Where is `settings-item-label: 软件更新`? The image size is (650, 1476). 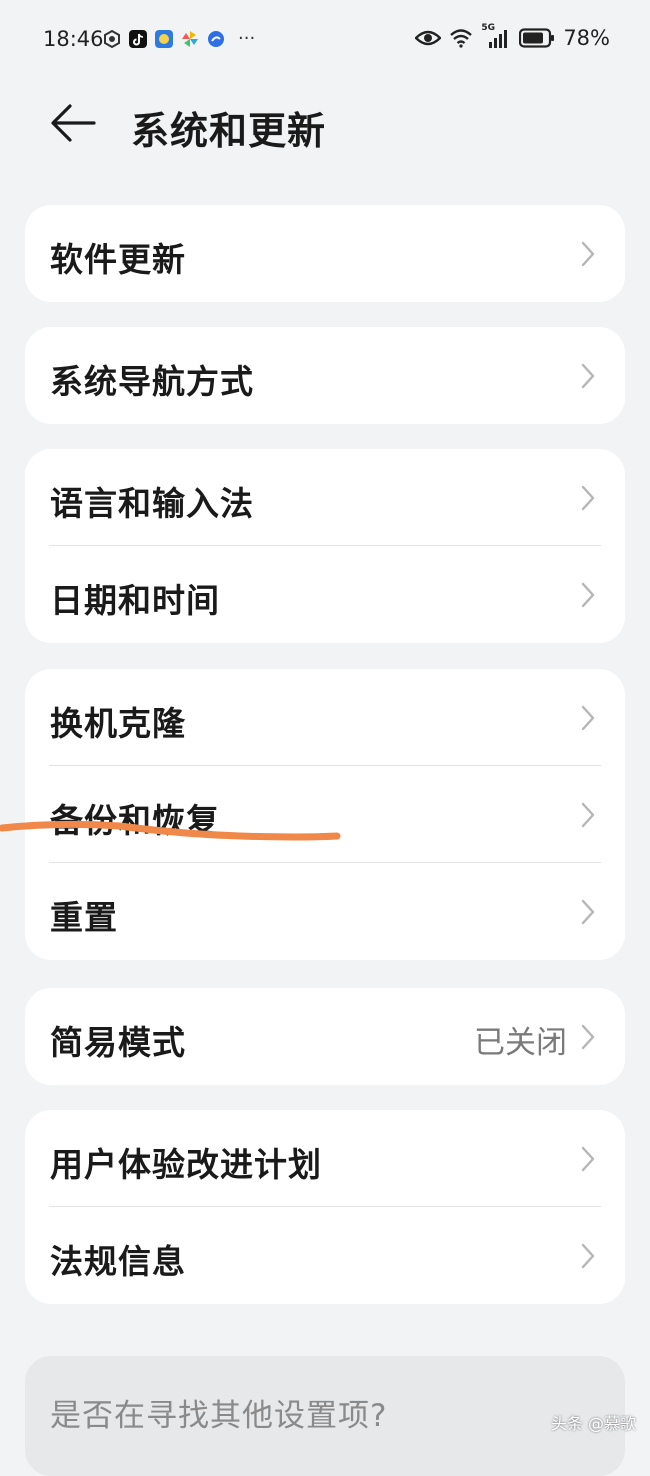
settings-item-label: 软件更新 is located at coordinates (118, 259).